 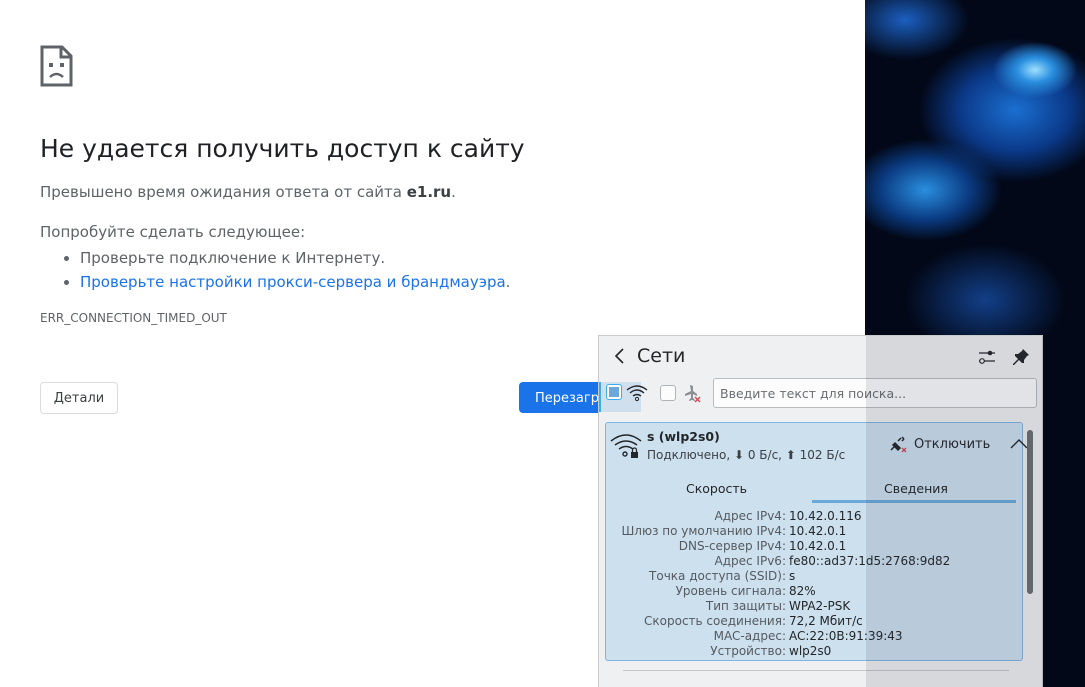 I want to click on detail-key: Адрес IPv6:, so click(x=750, y=561).